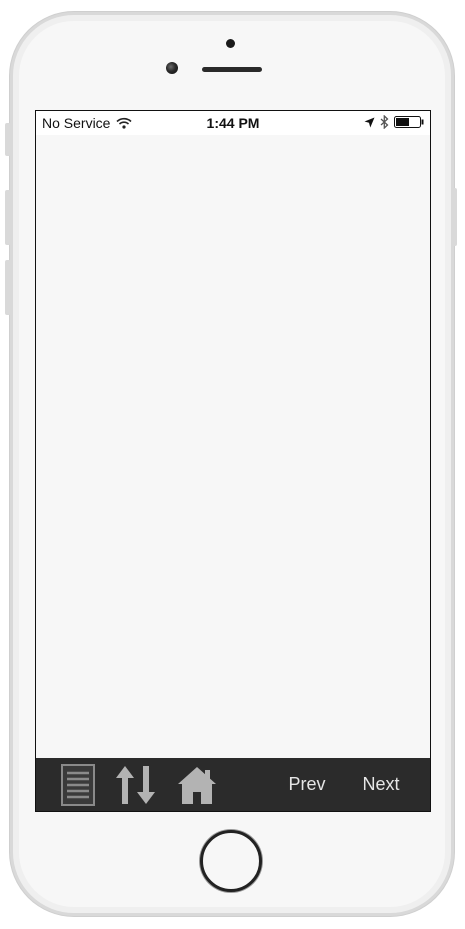  What do you see at coordinates (230, 43) in the screenshot?
I see `proximity-sensor` at bounding box center [230, 43].